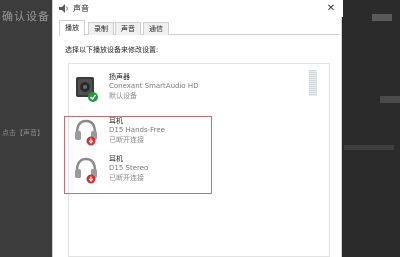 The width and height of the screenshot is (400, 257). I want to click on background-title: 确认设备, so click(26, 16).